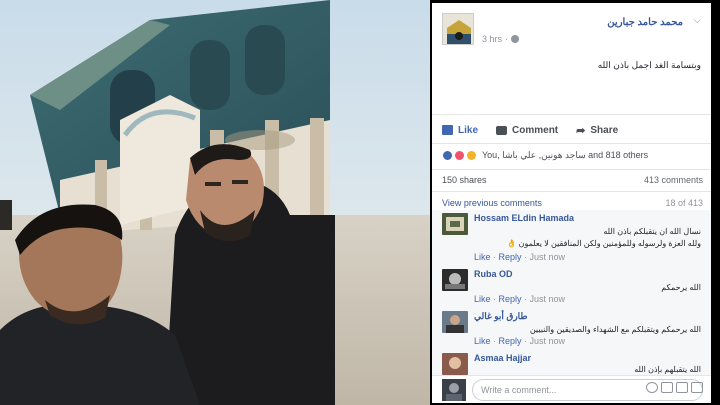 The height and width of the screenshot is (405, 720). What do you see at coordinates (447, 130) in the screenshot?
I see `thumbs-up-icon` at bounding box center [447, 130].